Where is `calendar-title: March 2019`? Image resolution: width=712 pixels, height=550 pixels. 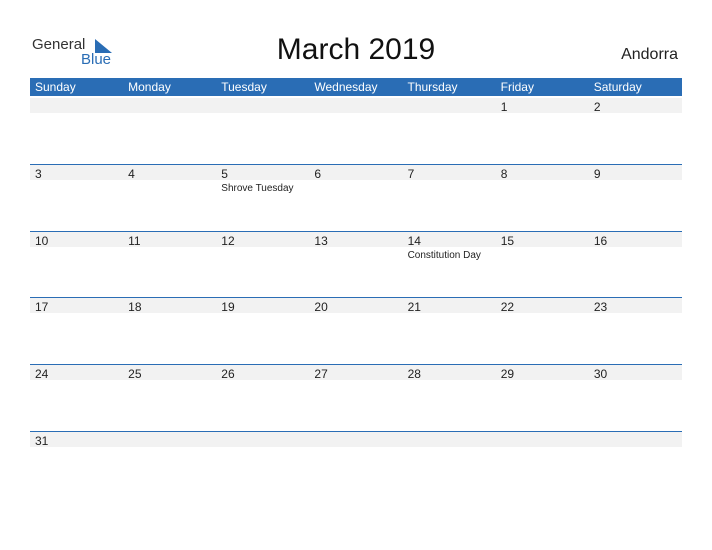 calendar-title: March 2019 is located at coordinates (356, 49).